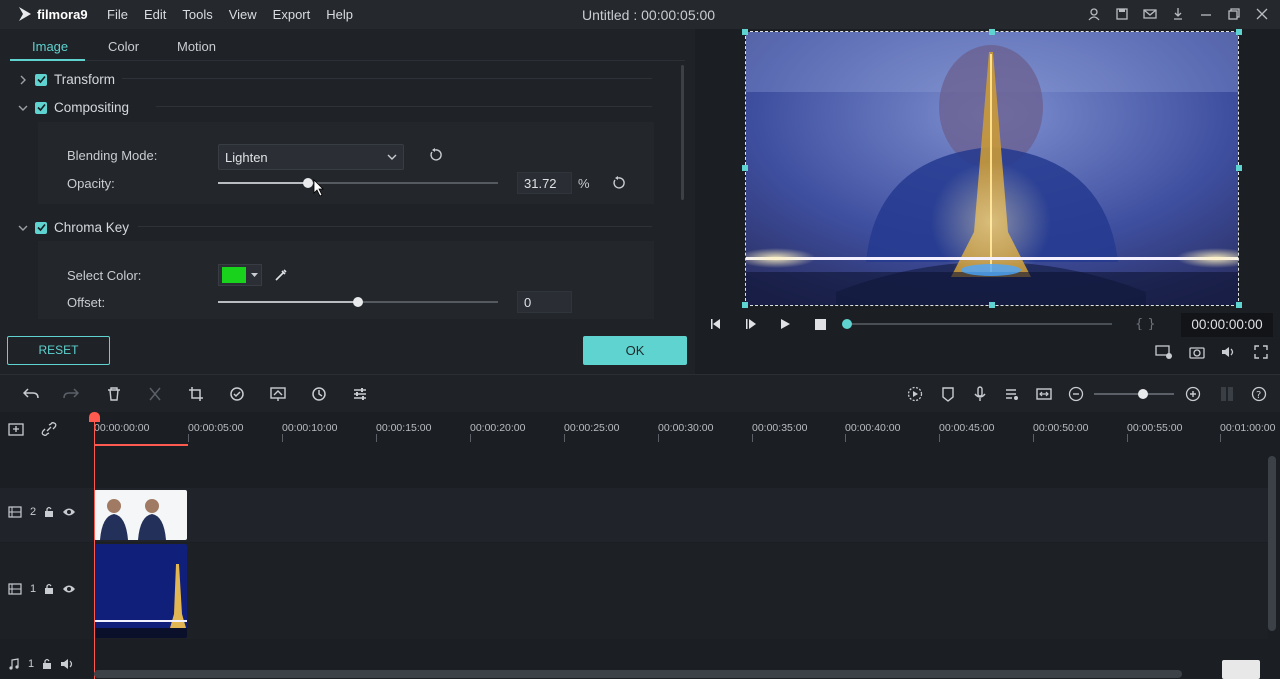 This screenshot has width=1280, height=679. I want to click on transform-label: Transform, so click(85, 79).